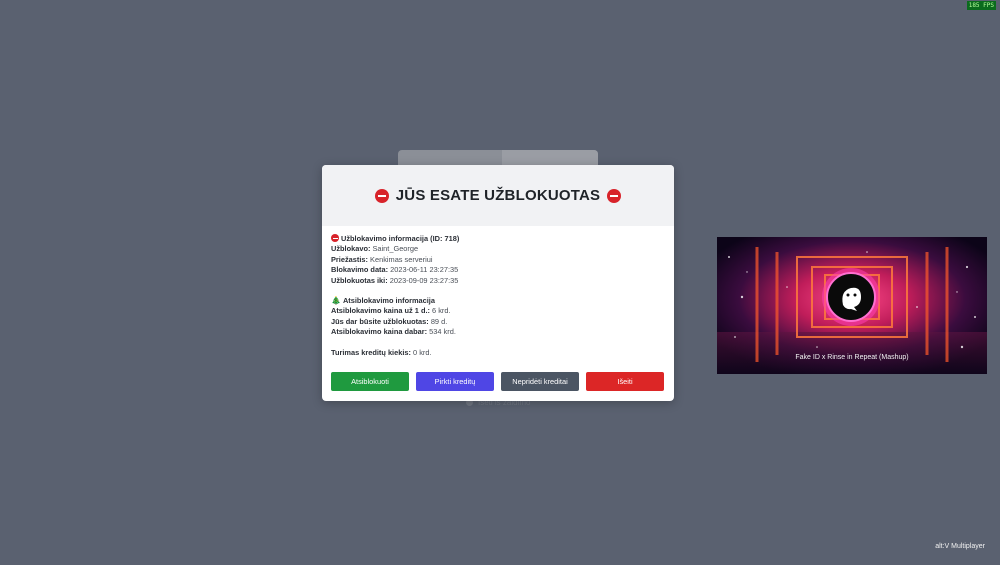 The width and height of the screenshot is (1000, 565). What do you see at coordinates (852, 357) in the screenshot?
I see `video-caption: Fake ID x Rinse in Repeat (Mashup)` at bounding box center [852, 357].